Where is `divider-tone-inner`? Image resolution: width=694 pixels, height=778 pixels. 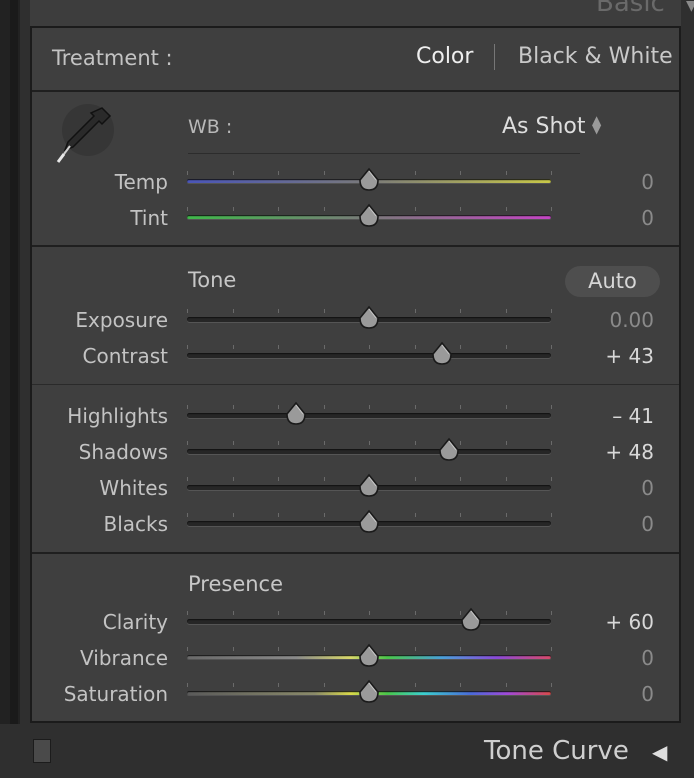
divider-tone-inner is located at coordinates (355, 384).